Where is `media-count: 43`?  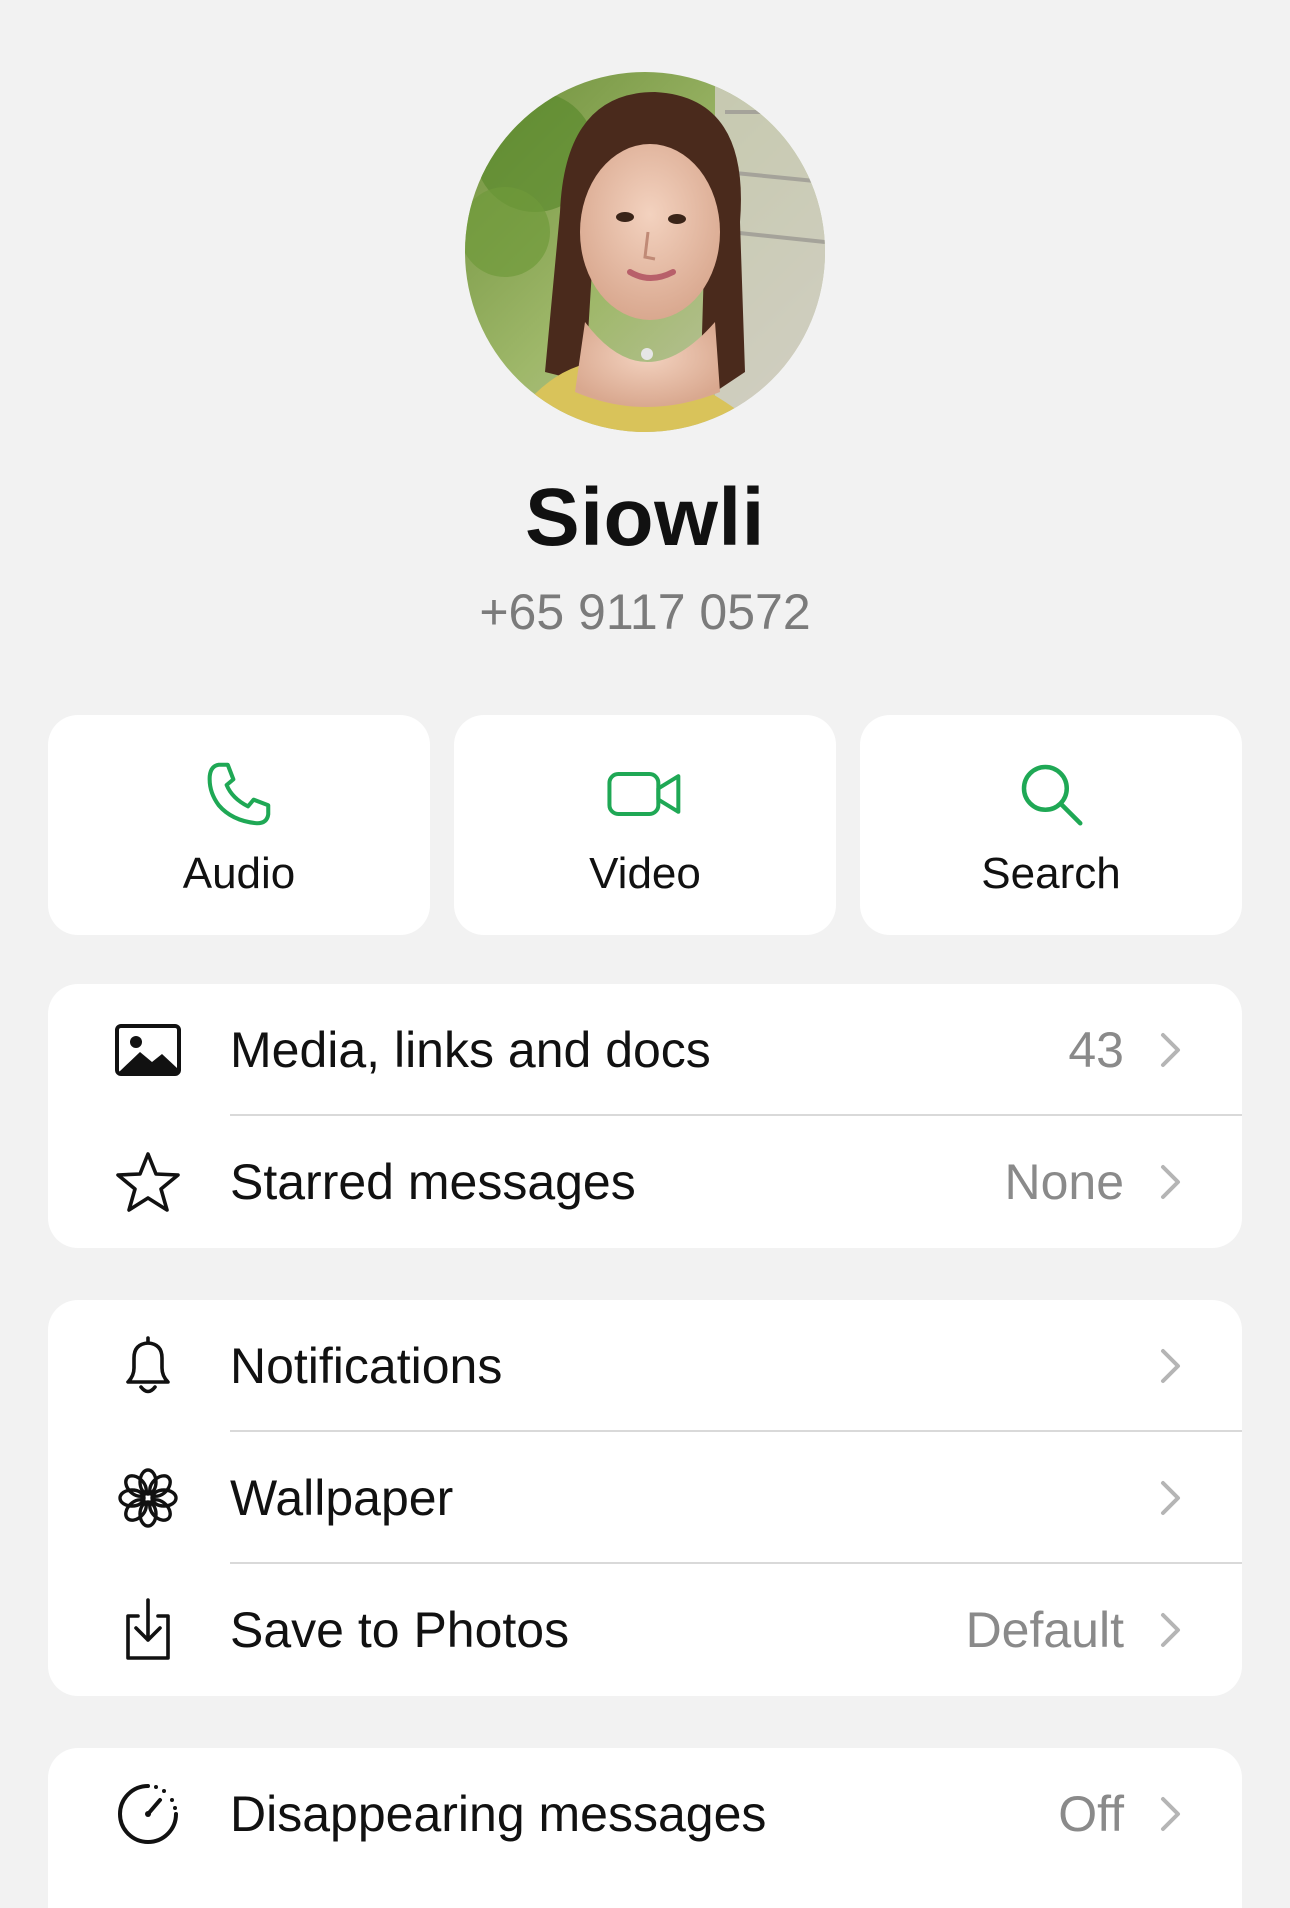 media-count: 43 is located at coordinates (1096, 1050).